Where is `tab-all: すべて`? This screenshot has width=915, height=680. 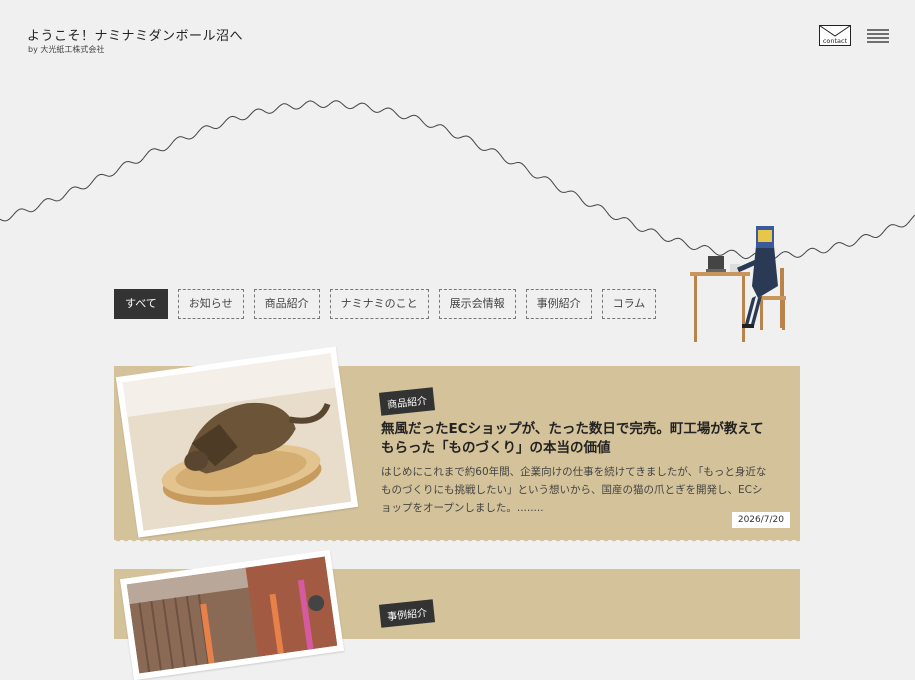
tab-all: すべて is located at coordinates (141, 304).